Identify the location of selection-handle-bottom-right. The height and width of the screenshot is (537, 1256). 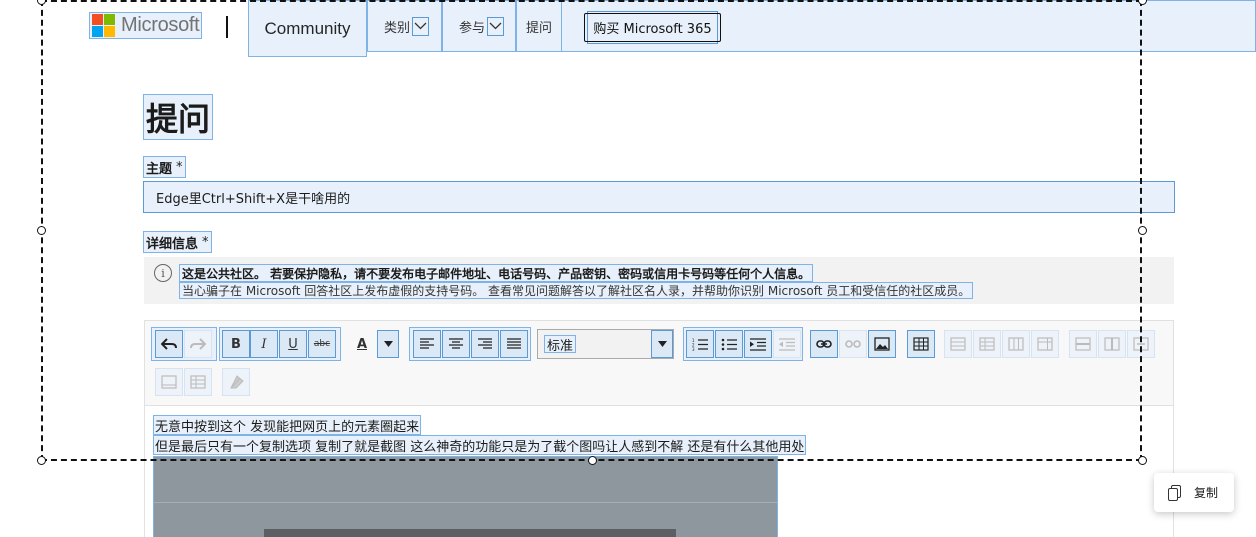
(1142, 460).